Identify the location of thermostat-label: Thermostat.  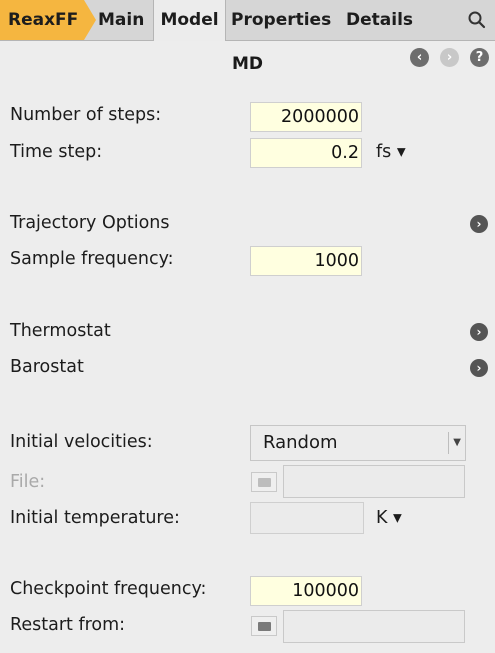
(60, 331).